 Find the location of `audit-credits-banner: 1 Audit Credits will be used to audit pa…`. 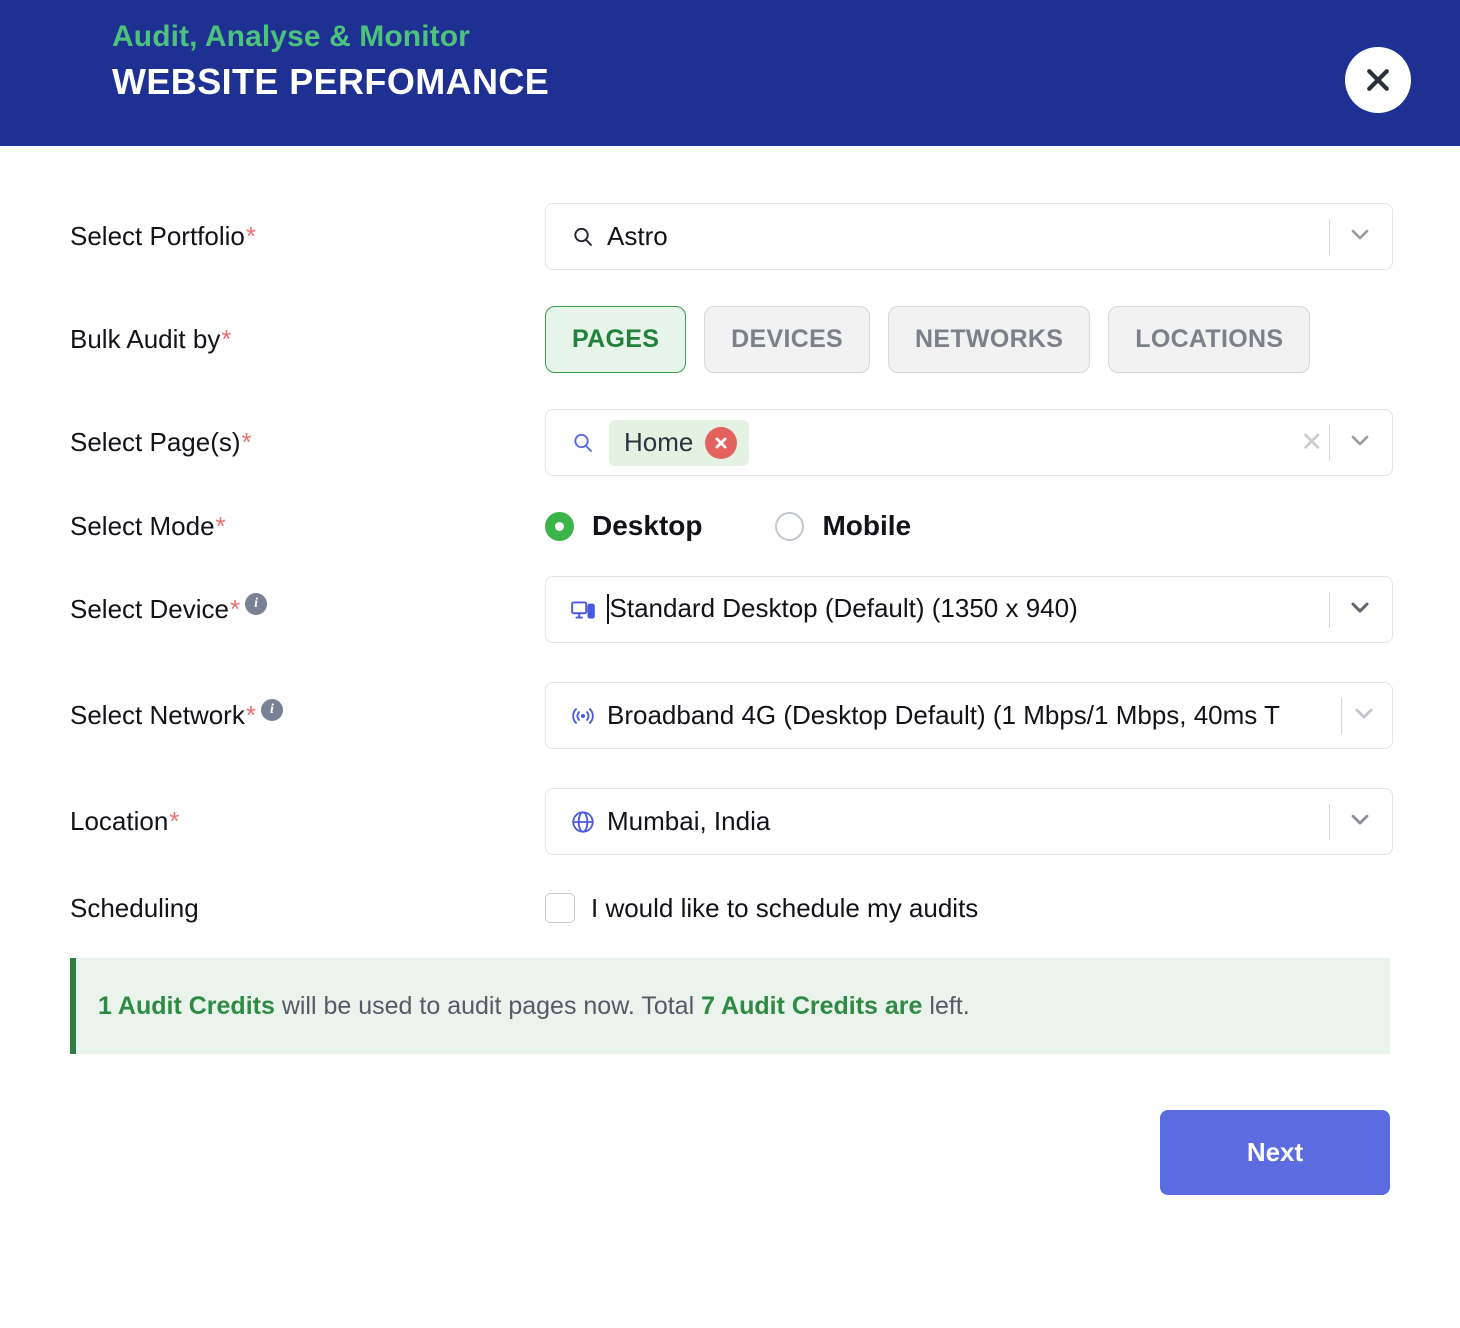

audit-credits-banner: 1 Audit Credits will be used to audit pa… is located at coordinates (730, 1006).